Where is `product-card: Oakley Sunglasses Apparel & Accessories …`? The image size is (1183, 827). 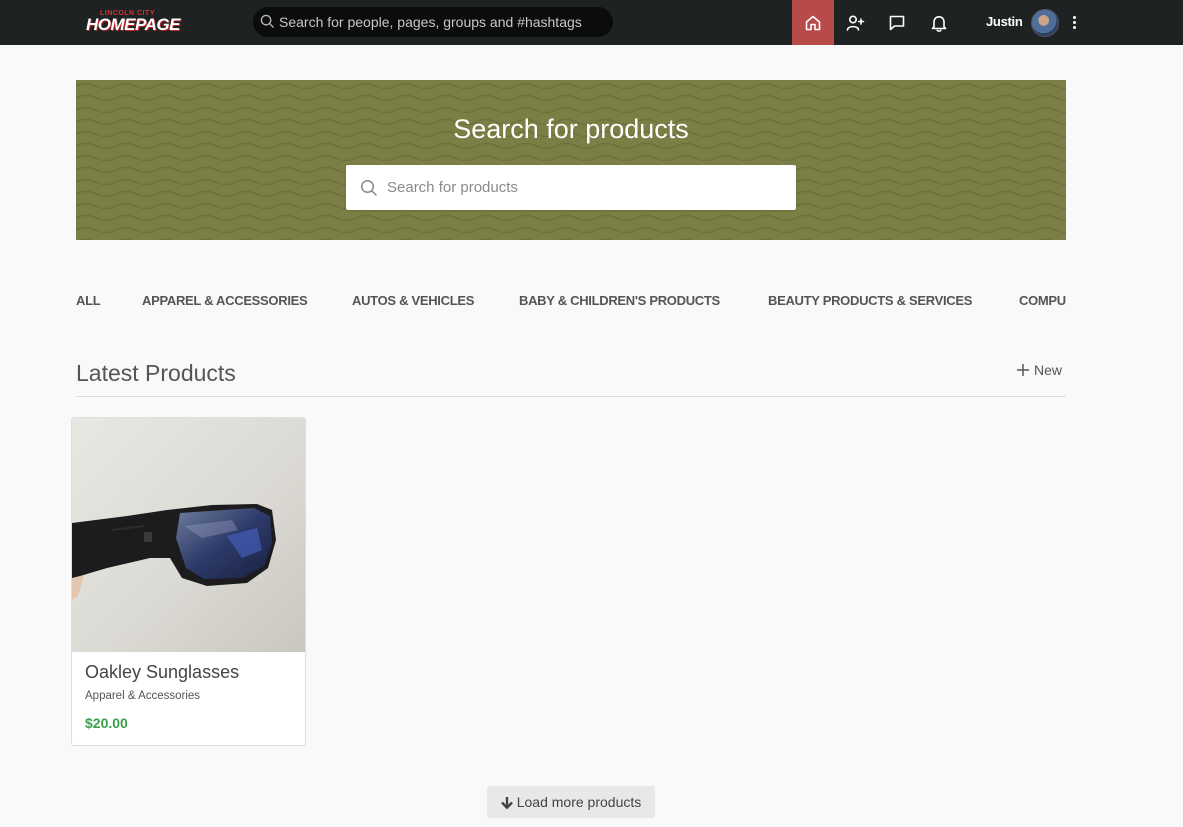 product-card: Oakley Sunglasses Apparel & Accessories … is located at coordinates (188, 581).